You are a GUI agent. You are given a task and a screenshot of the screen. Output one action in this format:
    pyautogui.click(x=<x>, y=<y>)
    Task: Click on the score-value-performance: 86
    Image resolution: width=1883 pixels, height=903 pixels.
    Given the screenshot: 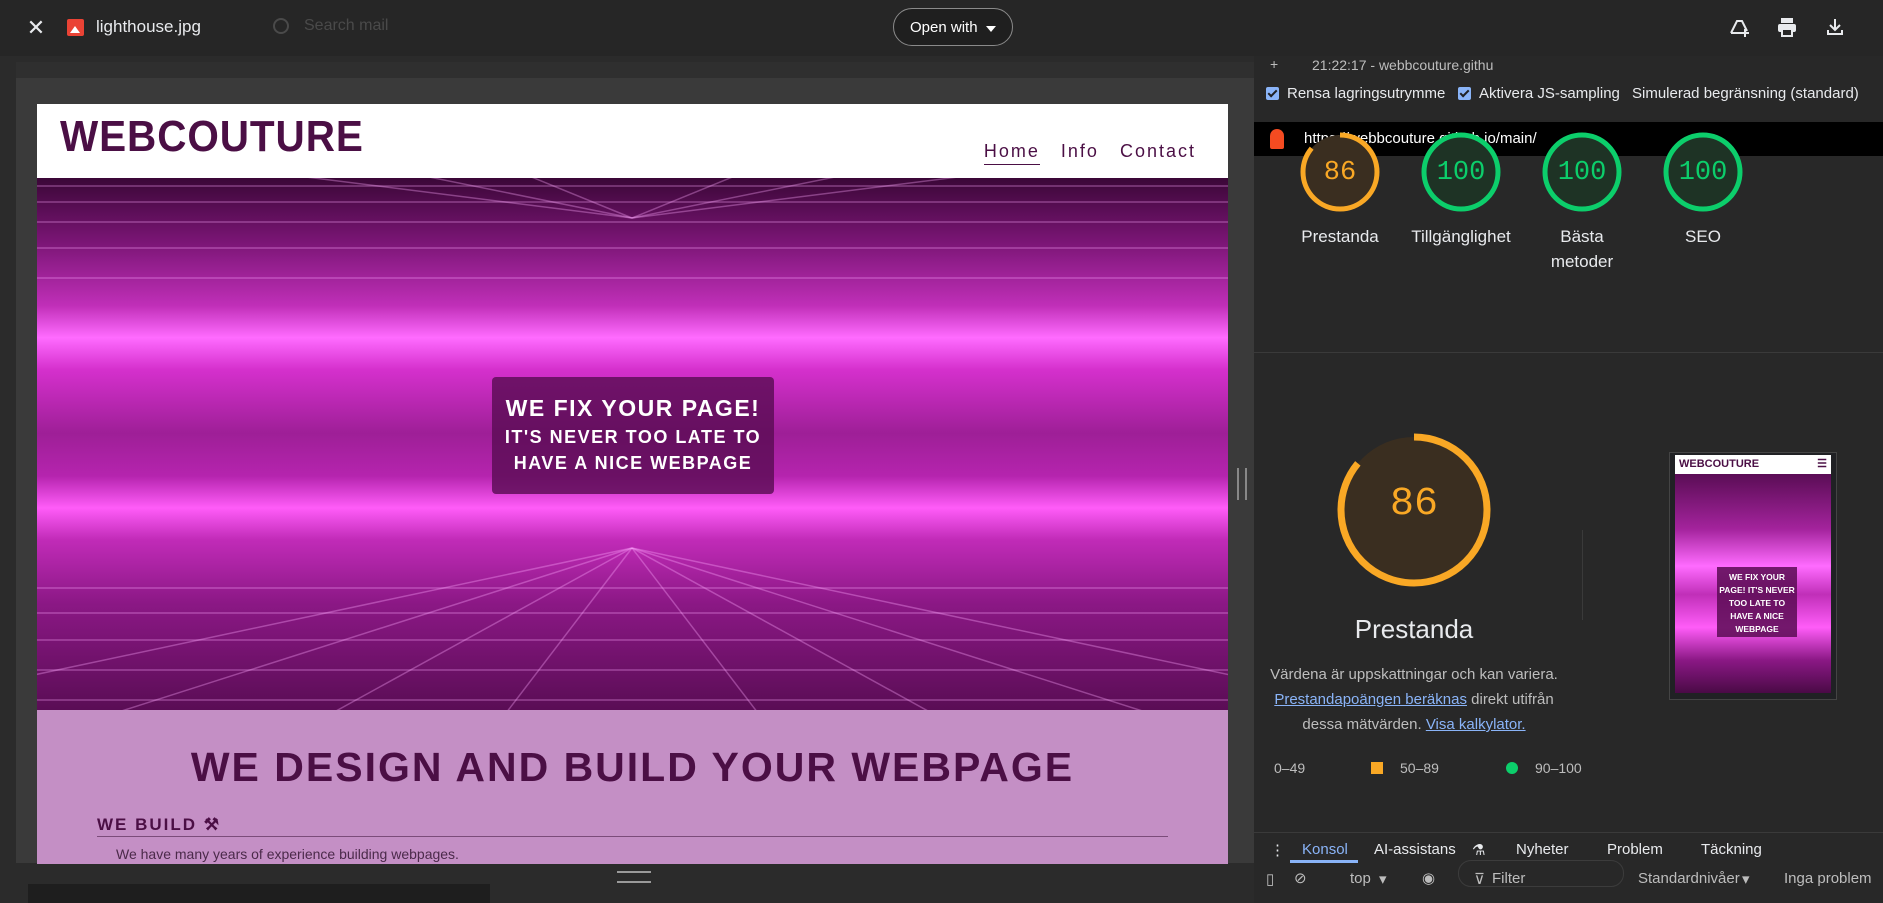 What is the action you would take?
    pyautogui.click(x=1340, y=173)
    